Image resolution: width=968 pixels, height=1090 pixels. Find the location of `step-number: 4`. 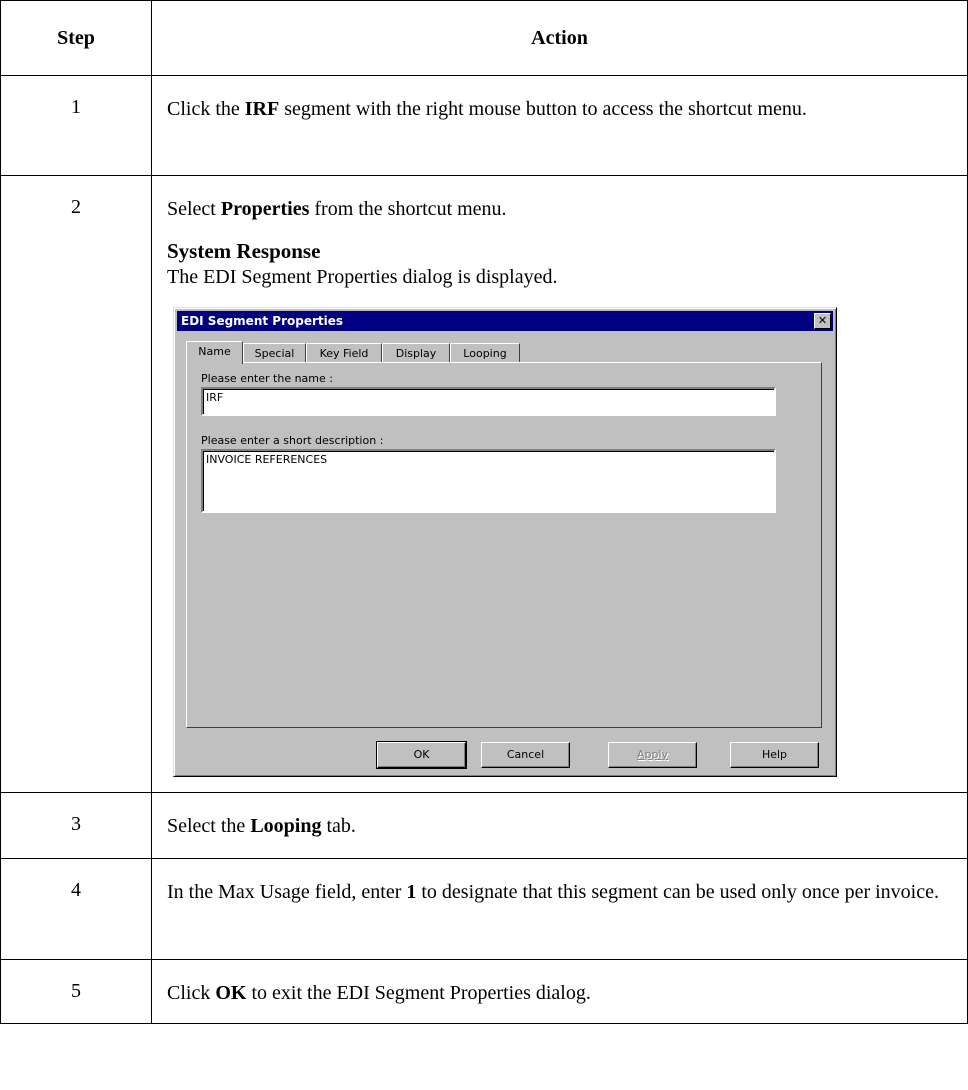

step-number: 4 is located at coordinates (76, 909).